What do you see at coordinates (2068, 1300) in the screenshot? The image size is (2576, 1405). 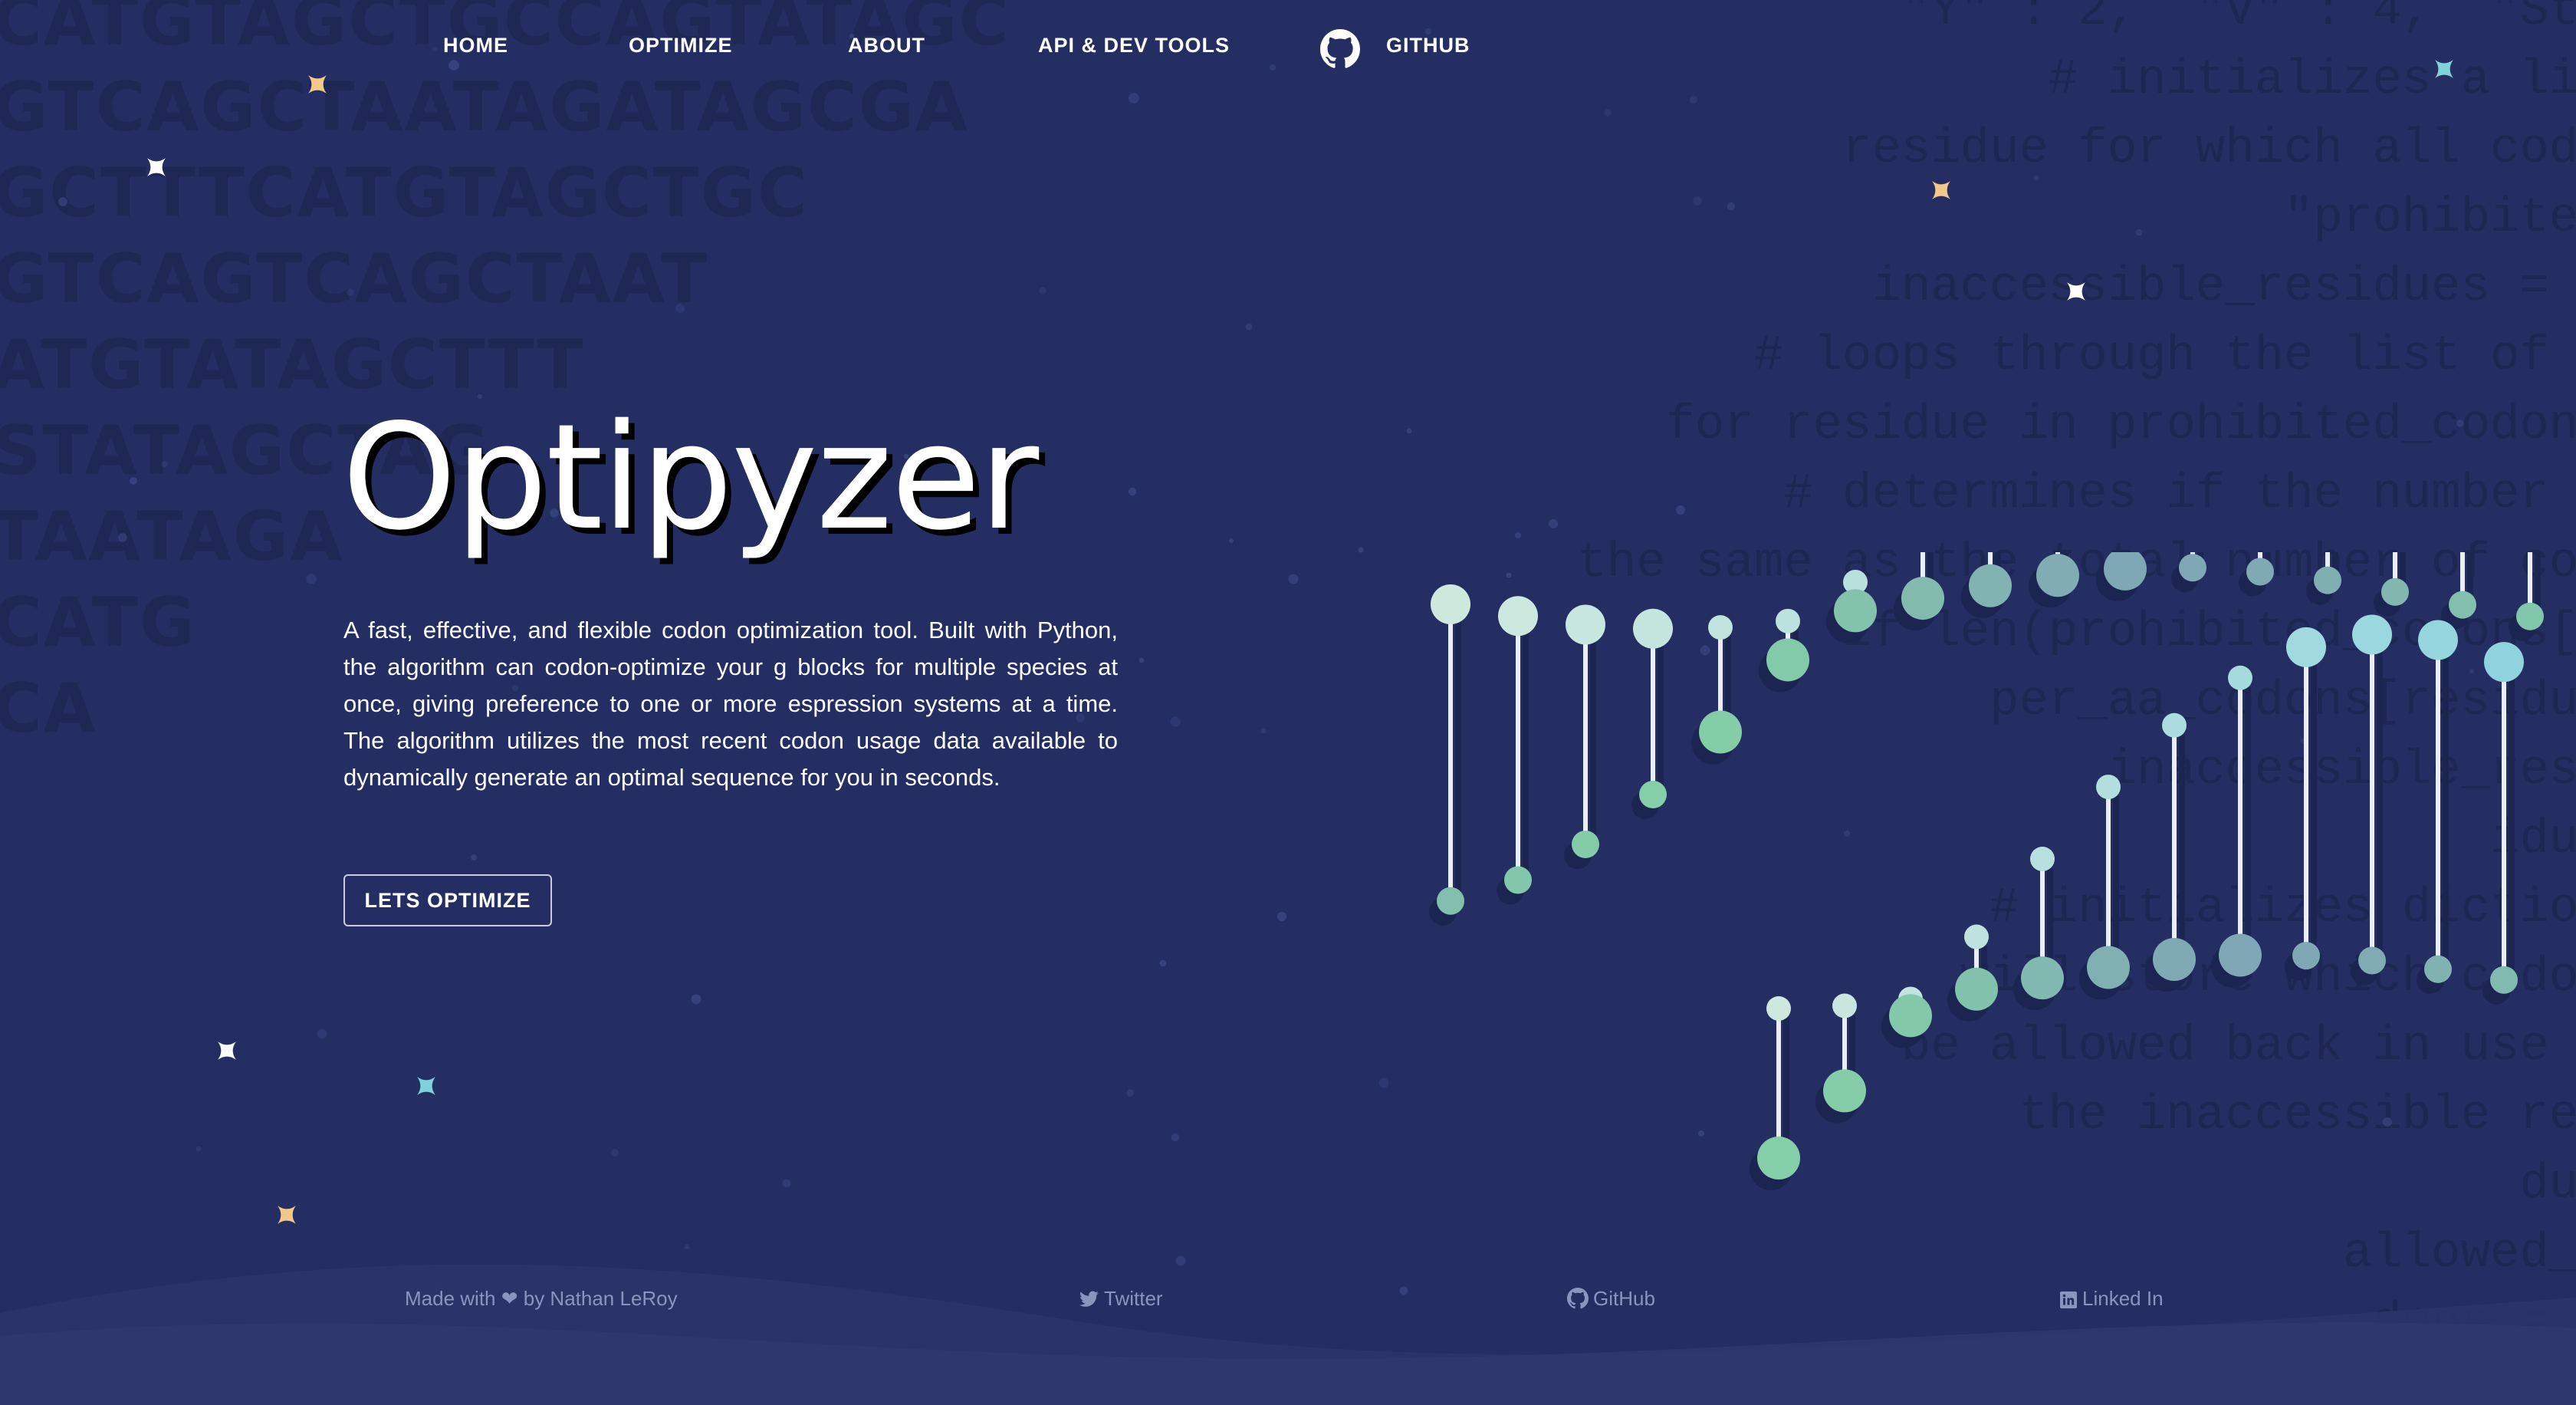 I see `linkedin-icon` at bounding box center [2068, 1300].